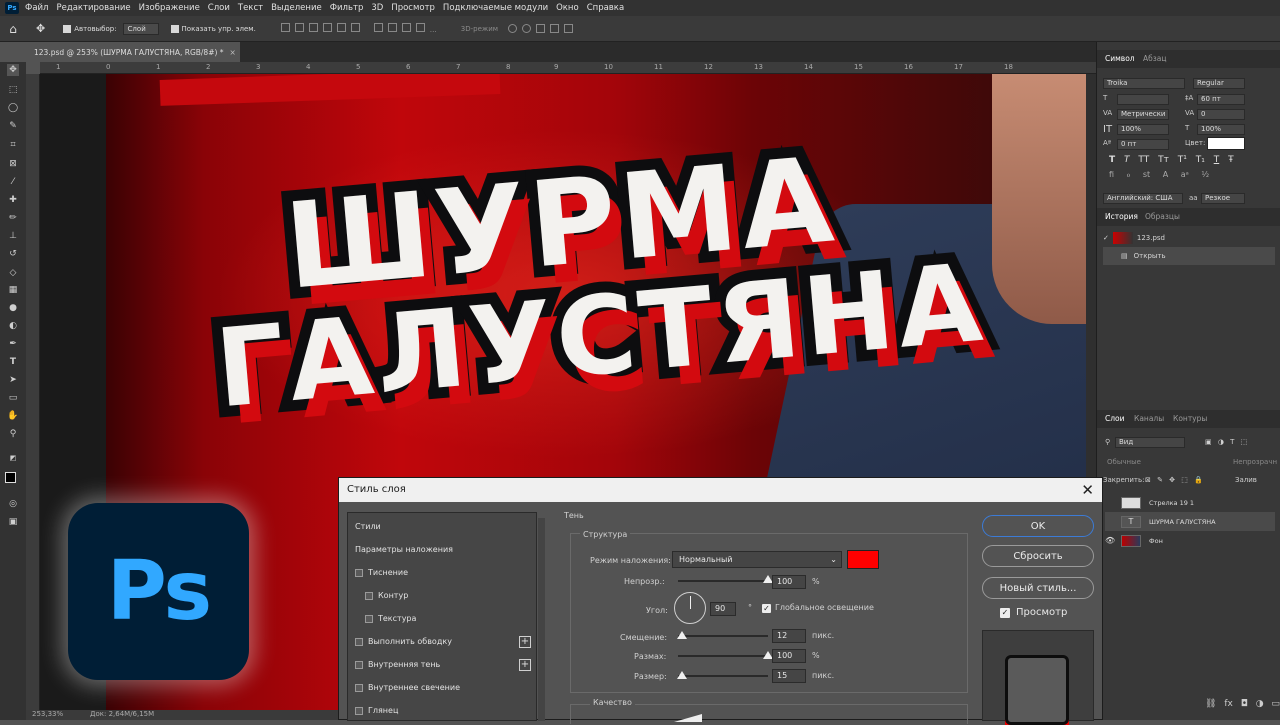 The image size is (1280, 725). I want to click on ordinal-icon: aᵃ, so click(1185, 174).